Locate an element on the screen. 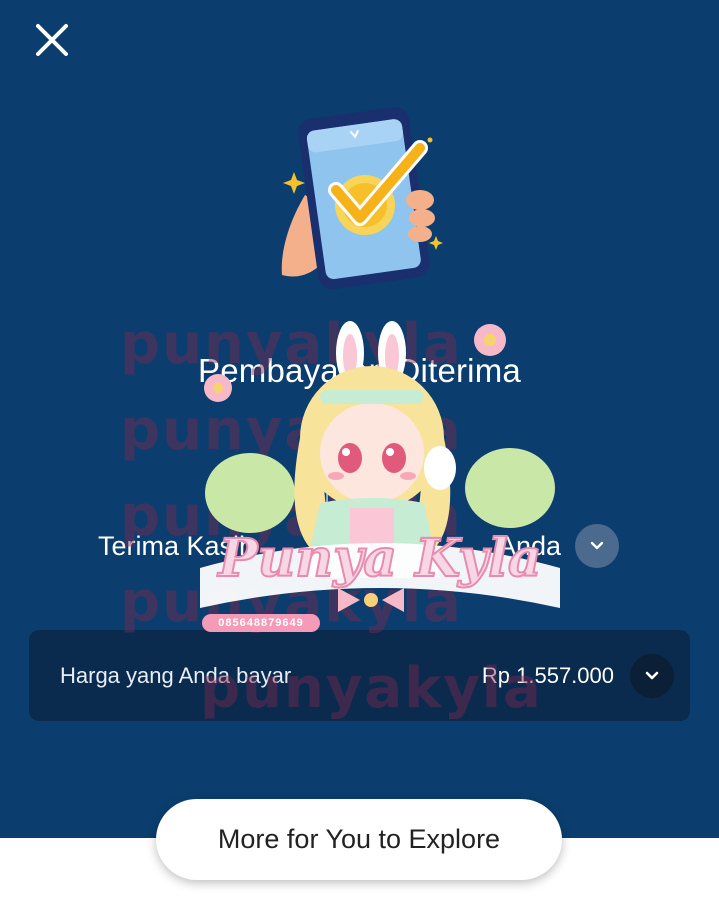 The image size is (719, 899). payment-status-subtitle: Dengan is located at coordinates (359, 499).